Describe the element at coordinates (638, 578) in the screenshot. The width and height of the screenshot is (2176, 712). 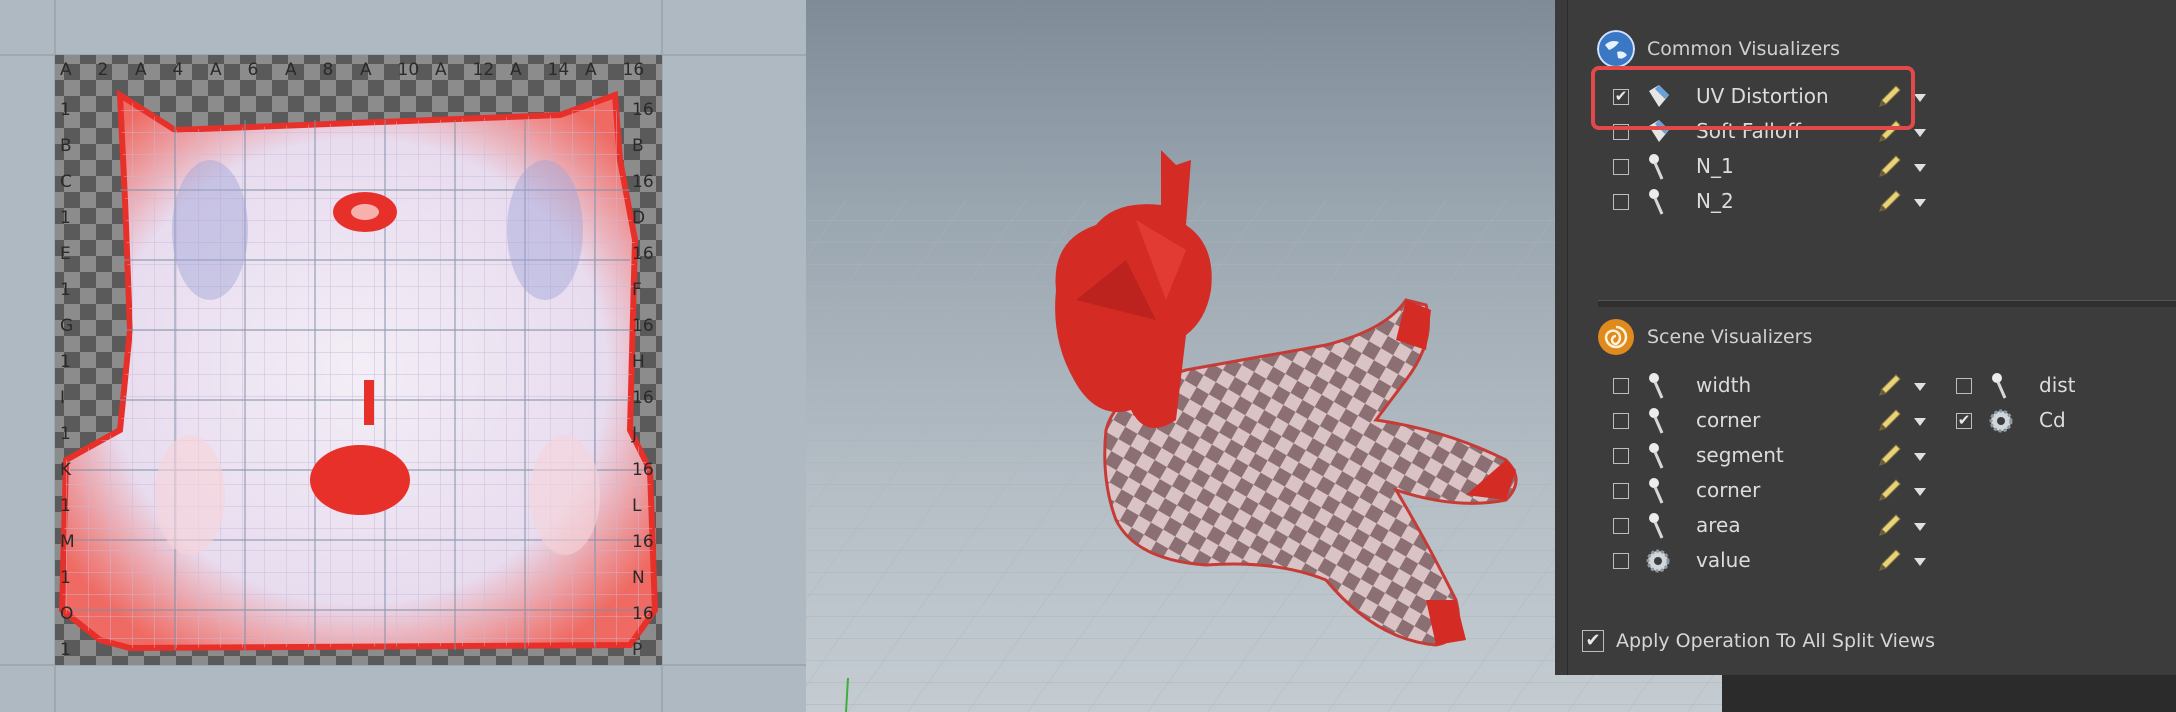
I see `uv-grid-right-label: N` at that location.